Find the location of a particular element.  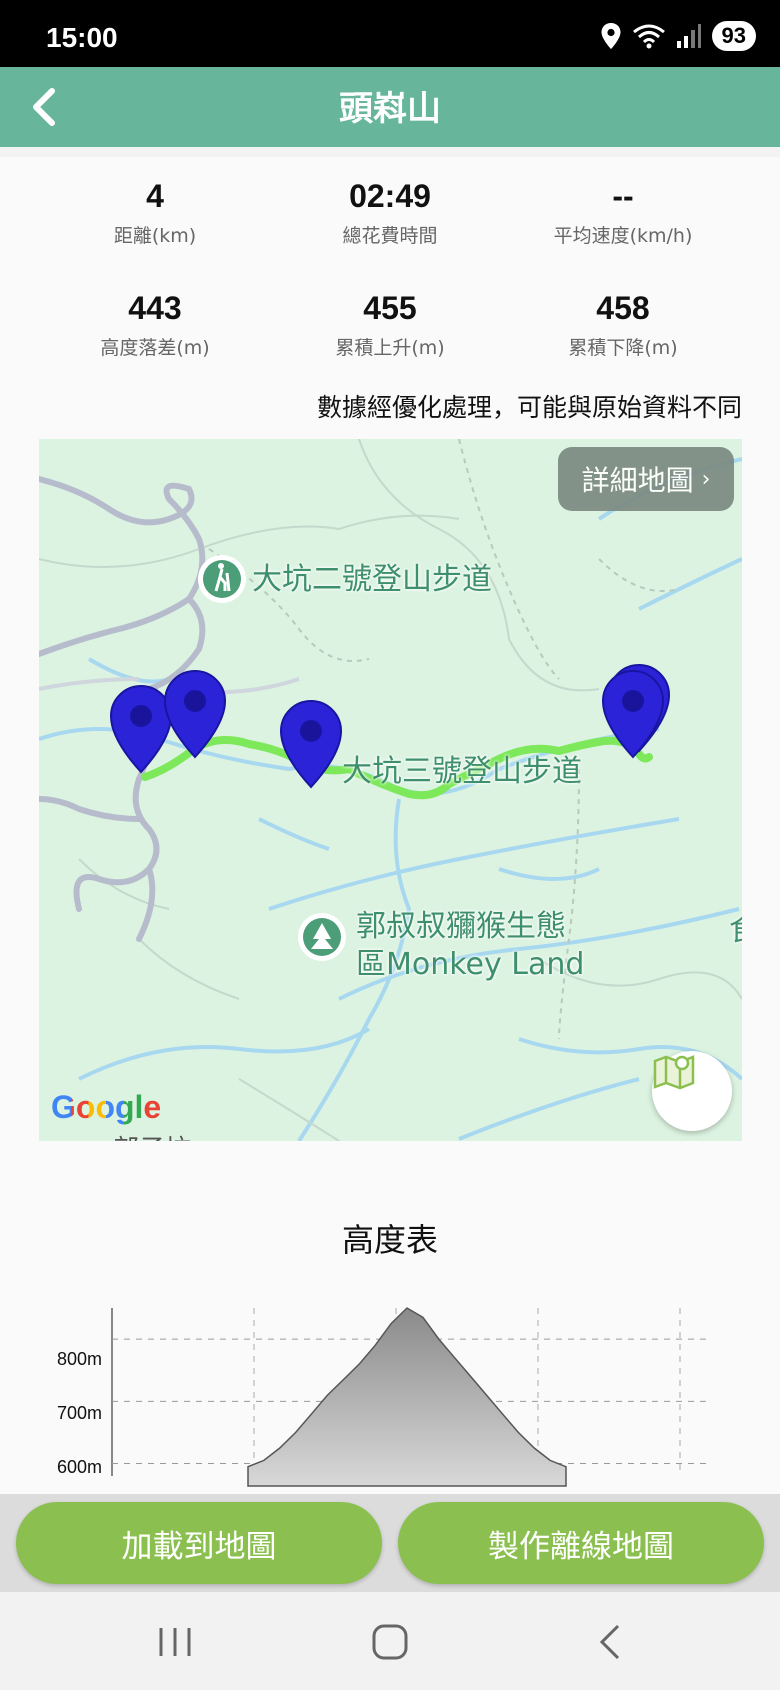

stat-descent: 458 累積下降(m) is located at coordinates (623, 325).